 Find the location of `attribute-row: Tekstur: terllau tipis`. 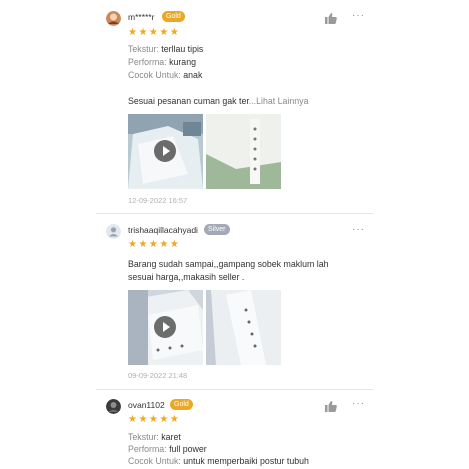

attribute-row: Tekstur: terllau tipis is located at coordinates (165, 49).